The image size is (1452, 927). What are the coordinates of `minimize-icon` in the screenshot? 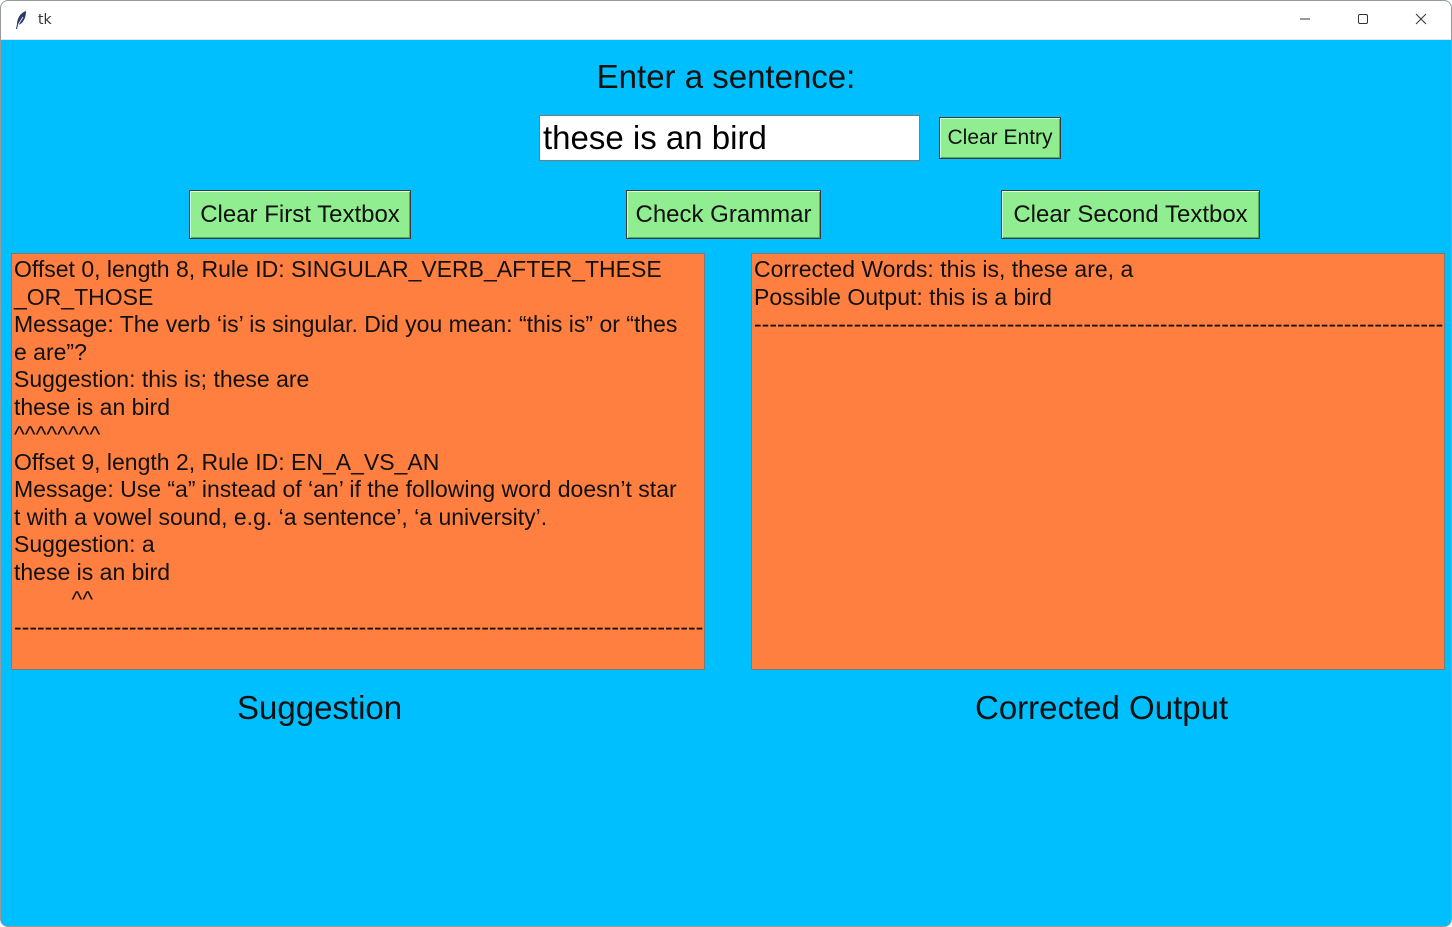 It's located at (1305, 21).